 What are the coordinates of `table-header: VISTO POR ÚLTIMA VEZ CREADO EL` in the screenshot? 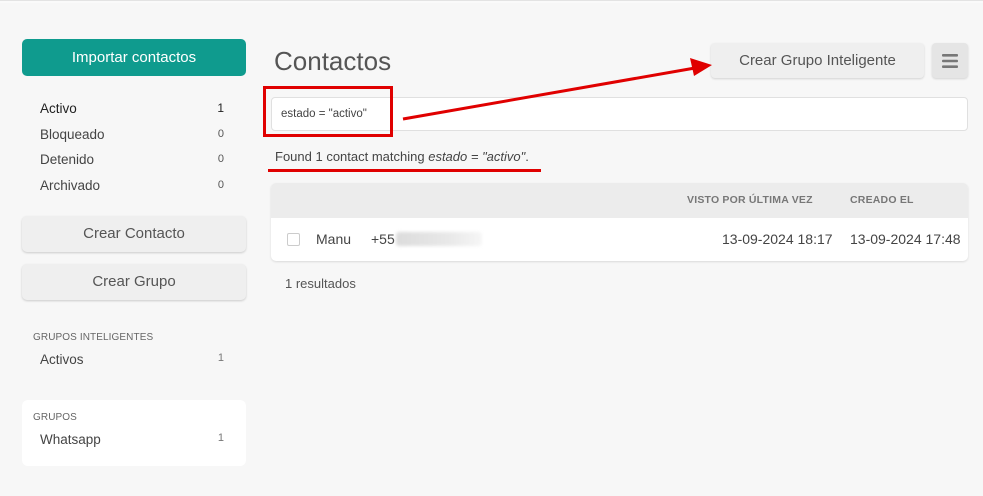 It's located at (619, 200).